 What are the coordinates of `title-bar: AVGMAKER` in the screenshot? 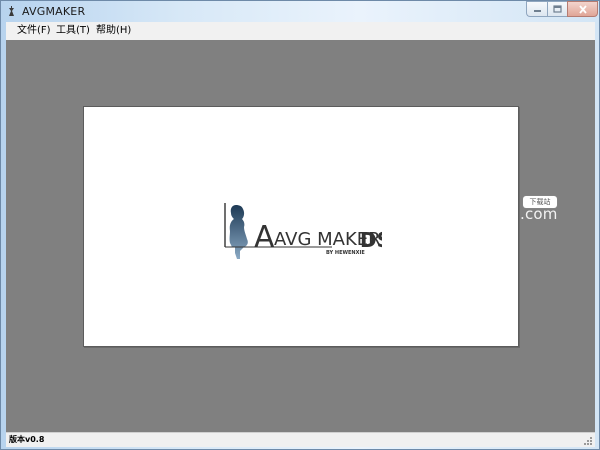 It's located at (300, 11).